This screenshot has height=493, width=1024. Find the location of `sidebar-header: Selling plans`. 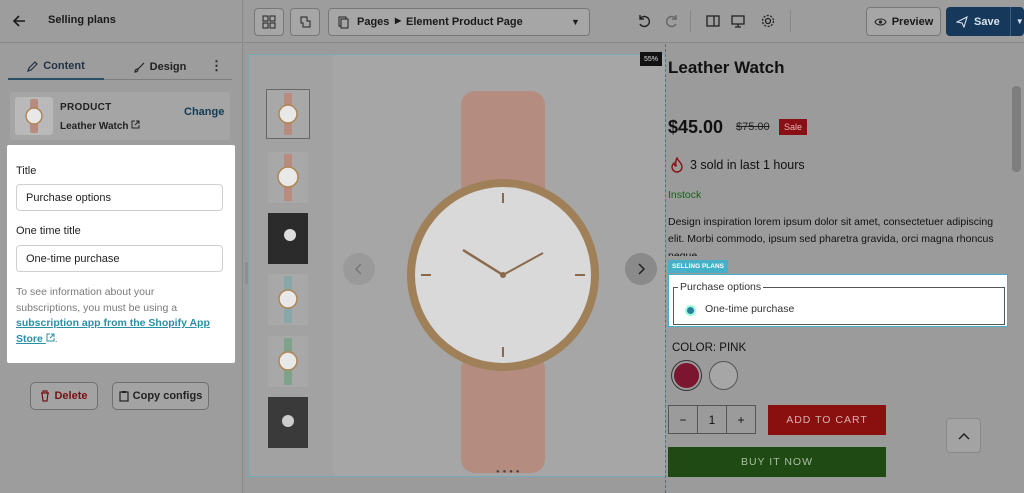

sidebar-header: Selling plans is located at coordinates (121, 21).